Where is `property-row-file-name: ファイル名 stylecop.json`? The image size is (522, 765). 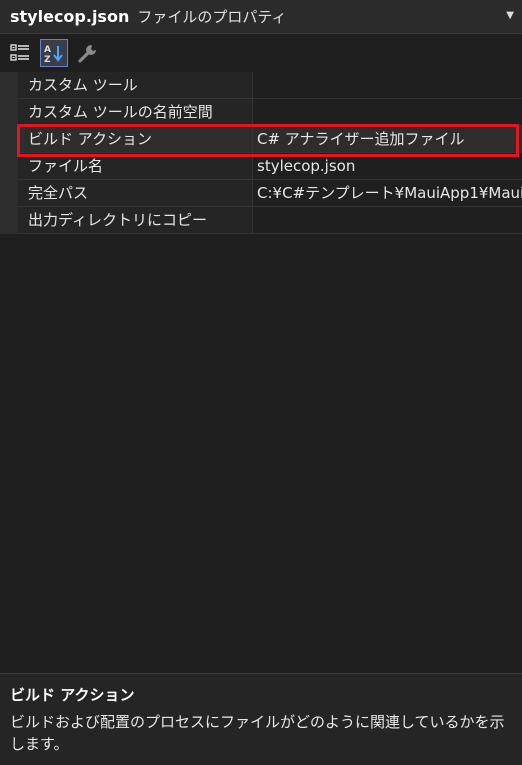 property-row-file-name: ファイル名 stylecop.json is located at coordinates (261, 166).